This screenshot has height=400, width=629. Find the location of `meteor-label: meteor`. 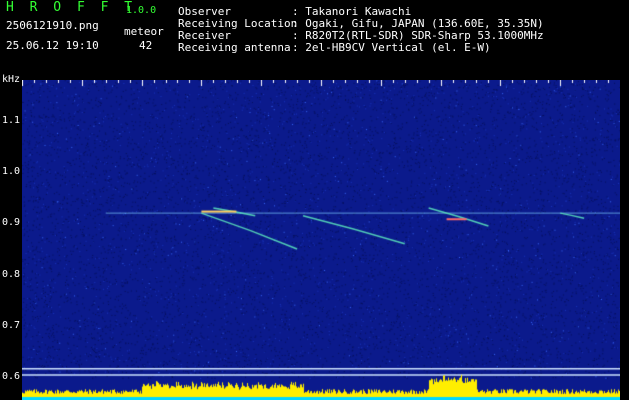

meteor-label: meteor is located at coordinates (144, 31).